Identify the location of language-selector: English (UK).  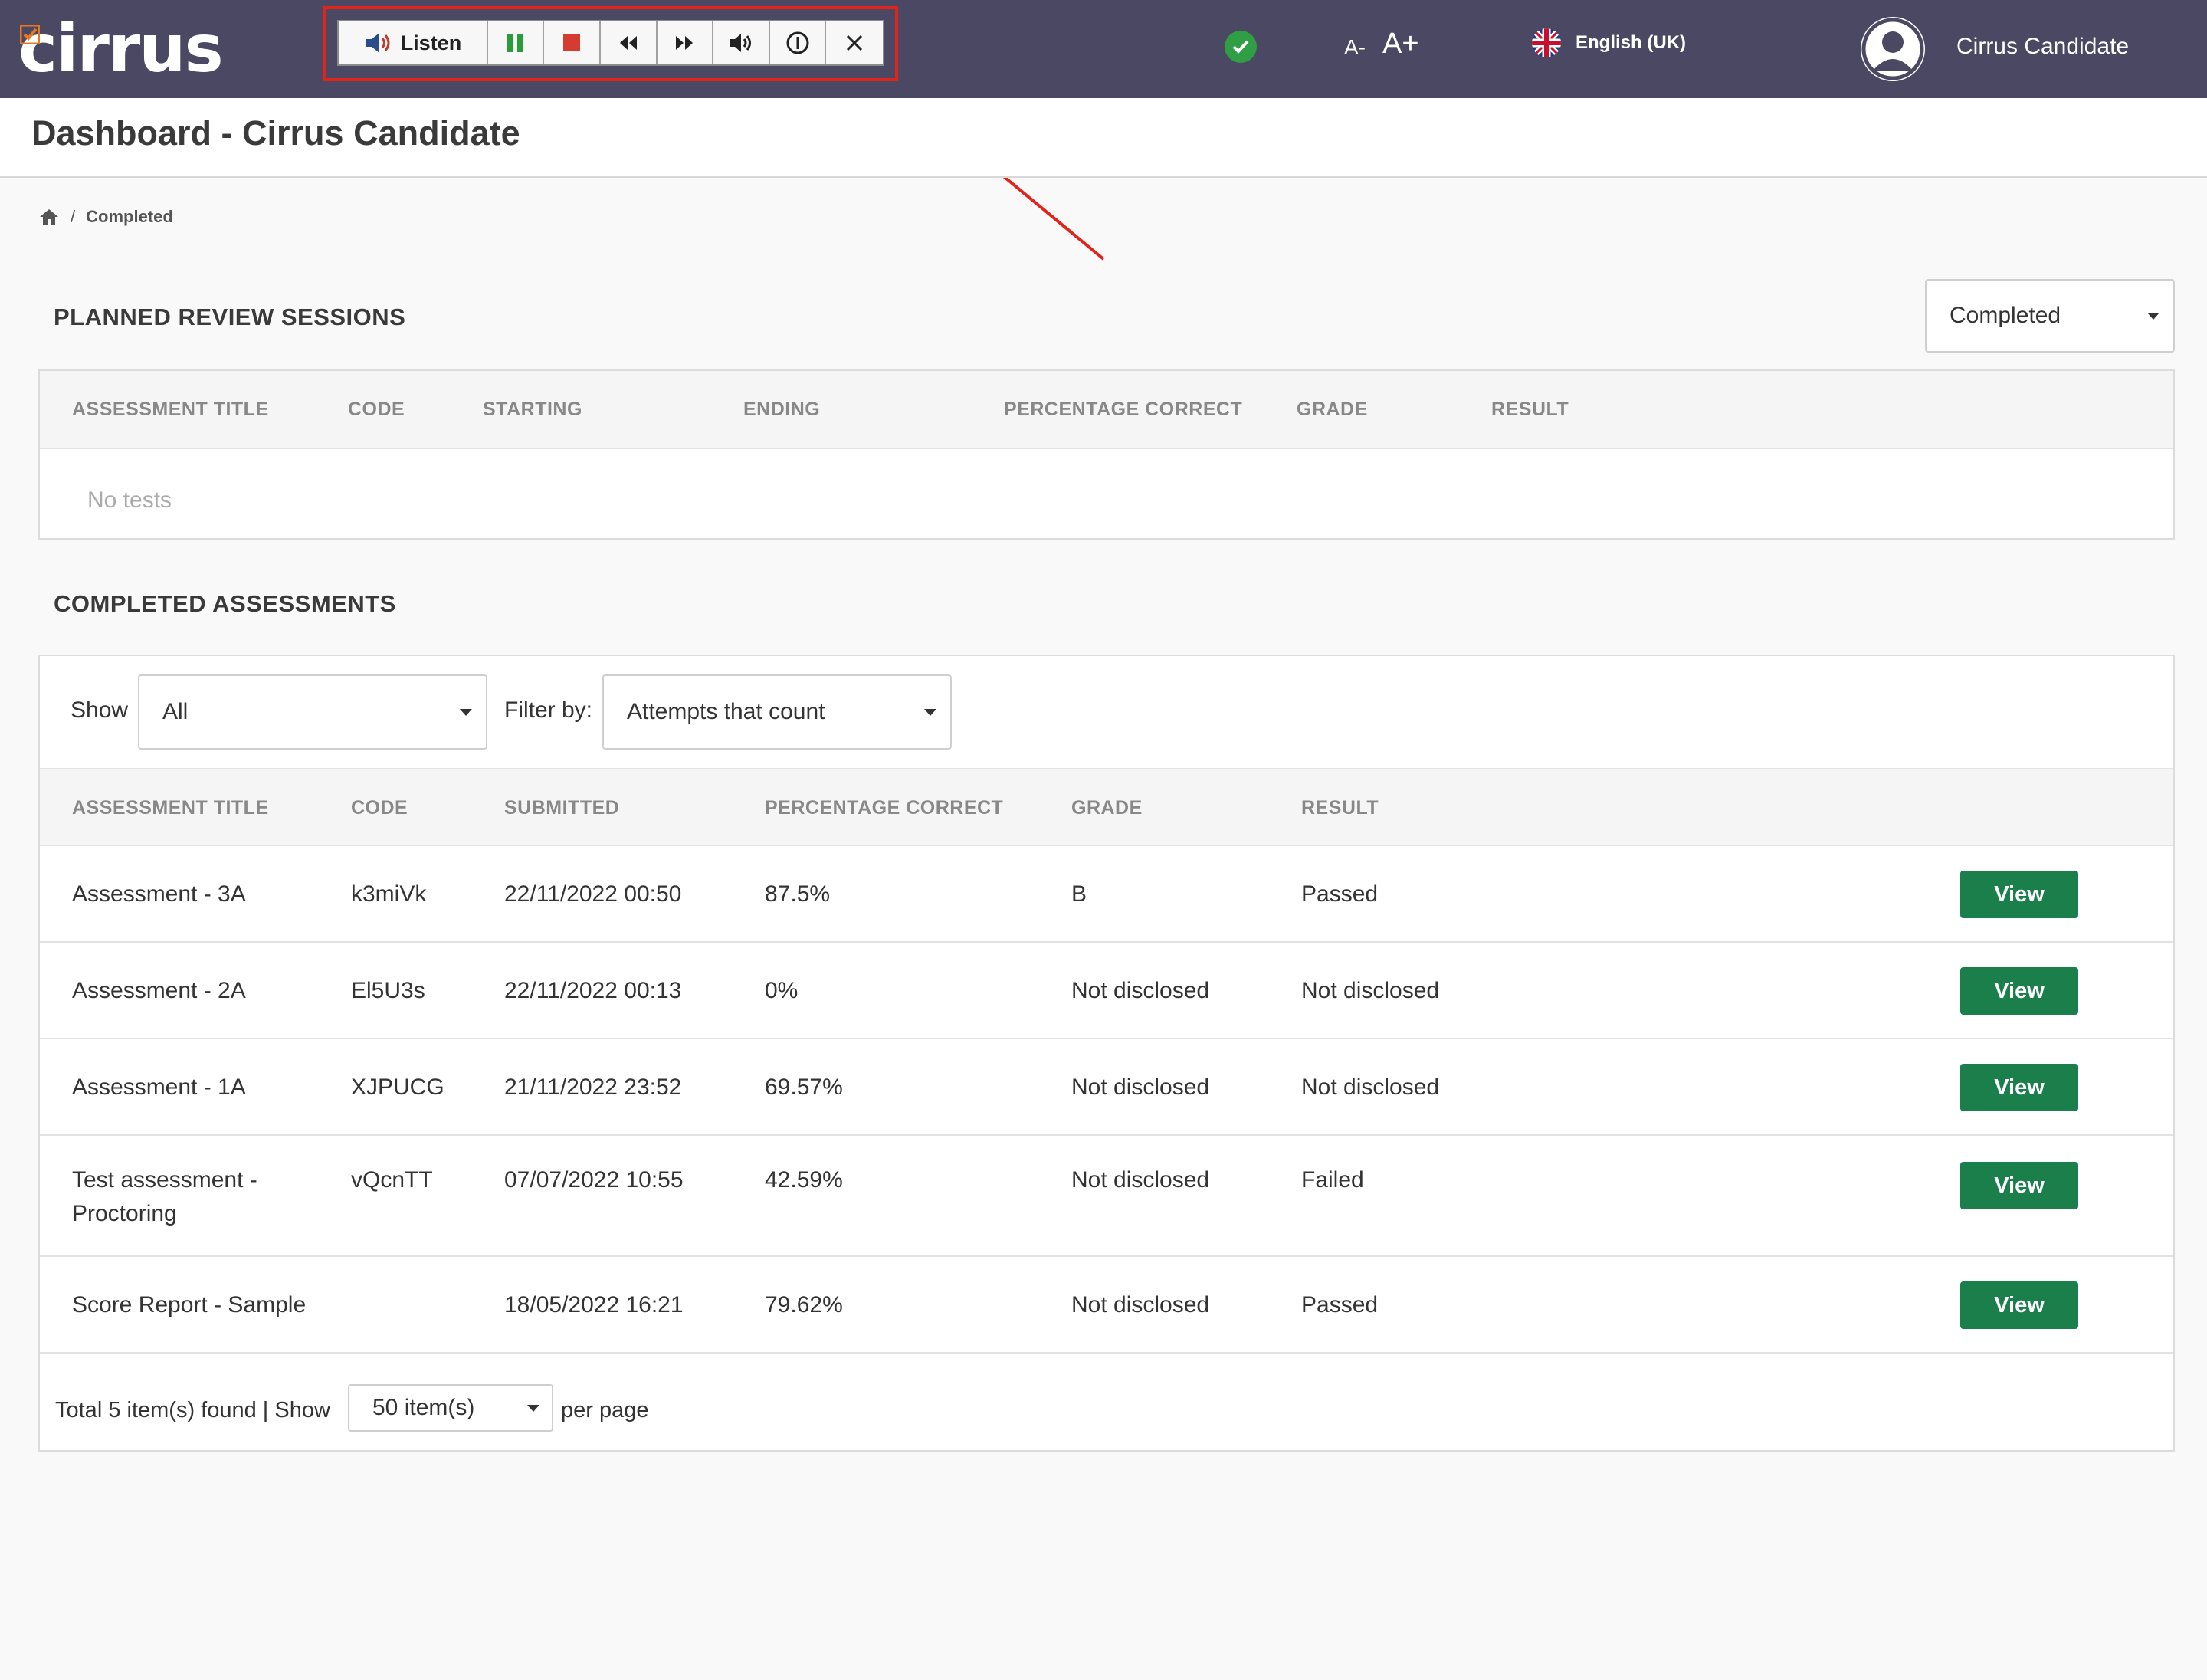
(1608, 43).